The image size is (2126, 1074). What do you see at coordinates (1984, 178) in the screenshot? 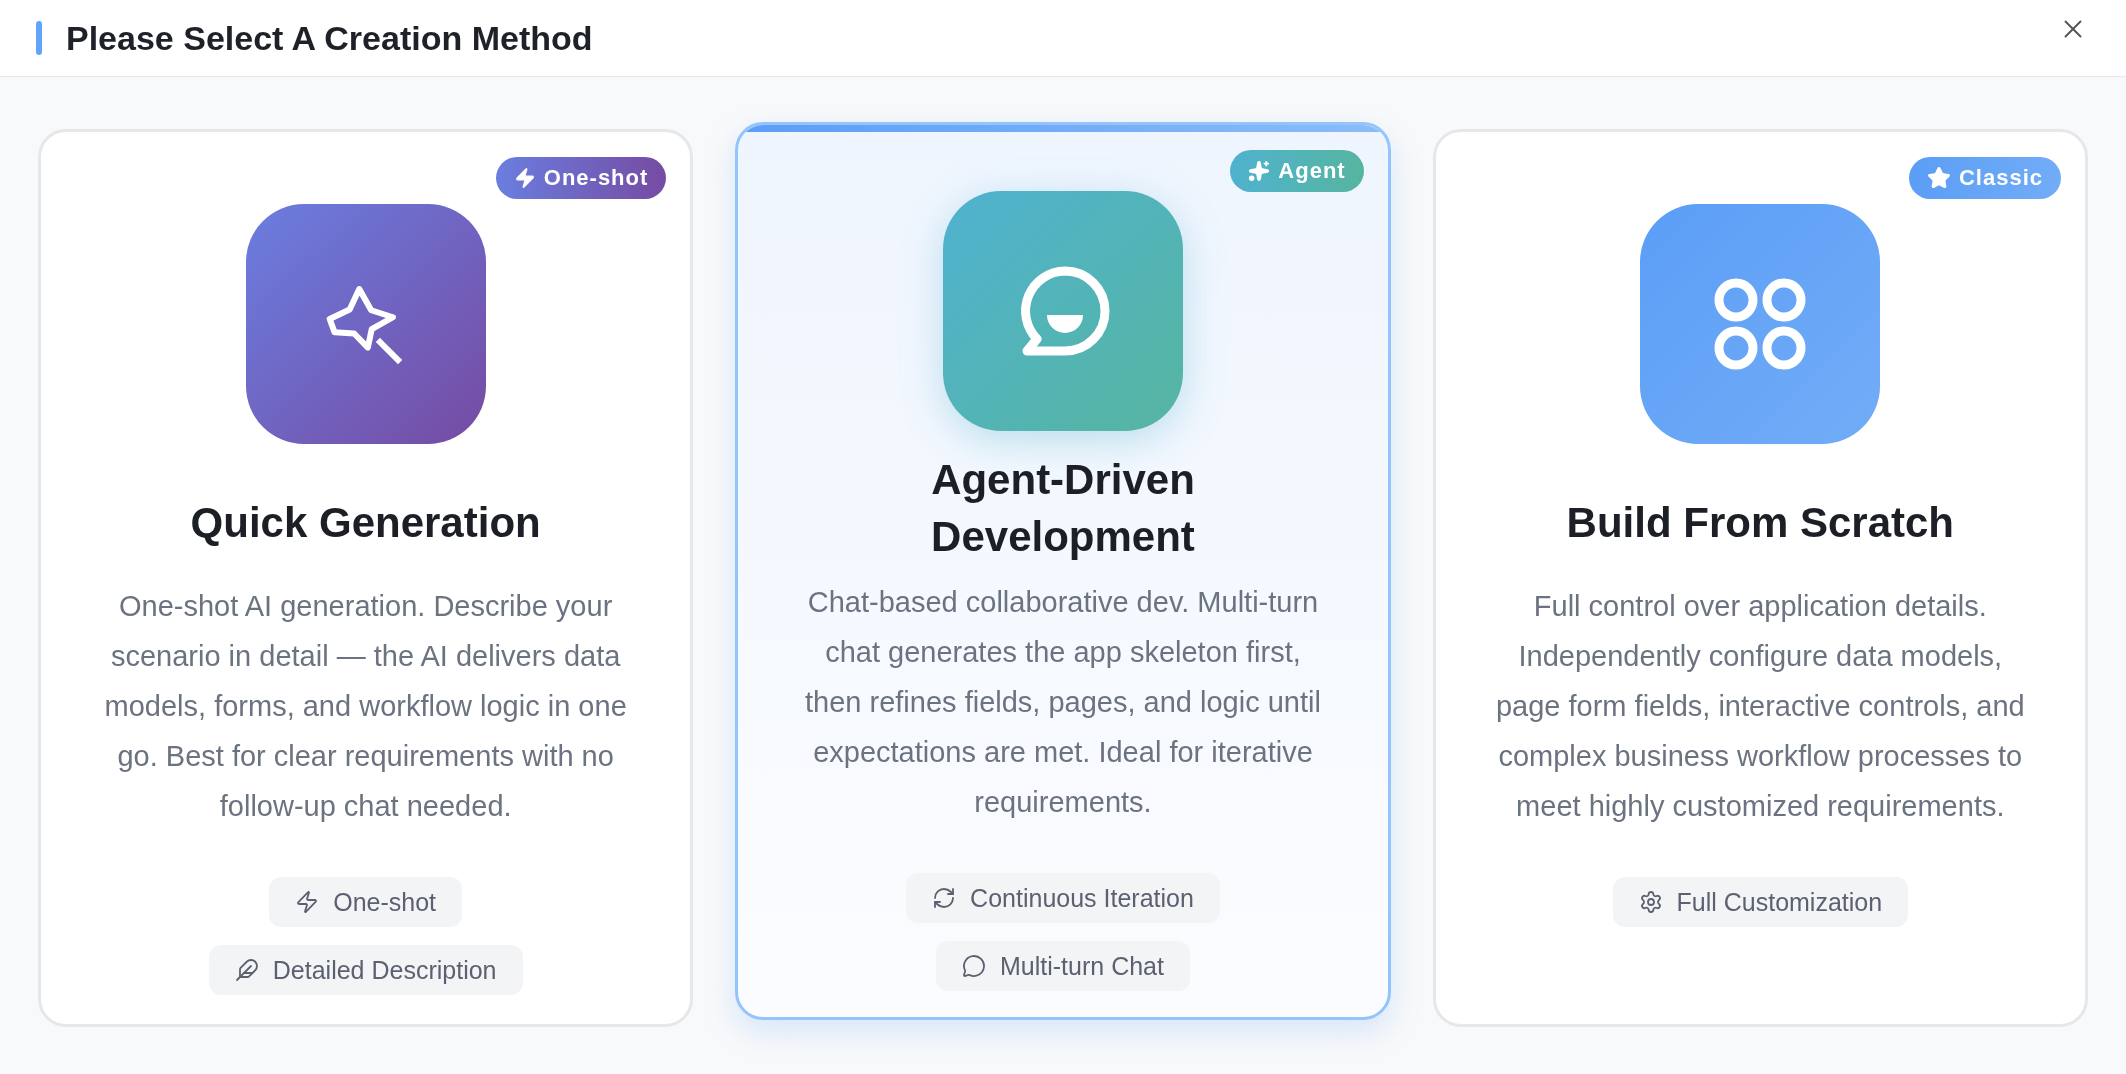
I see `method-badge: Classic` at bounding box center [1984, 178].